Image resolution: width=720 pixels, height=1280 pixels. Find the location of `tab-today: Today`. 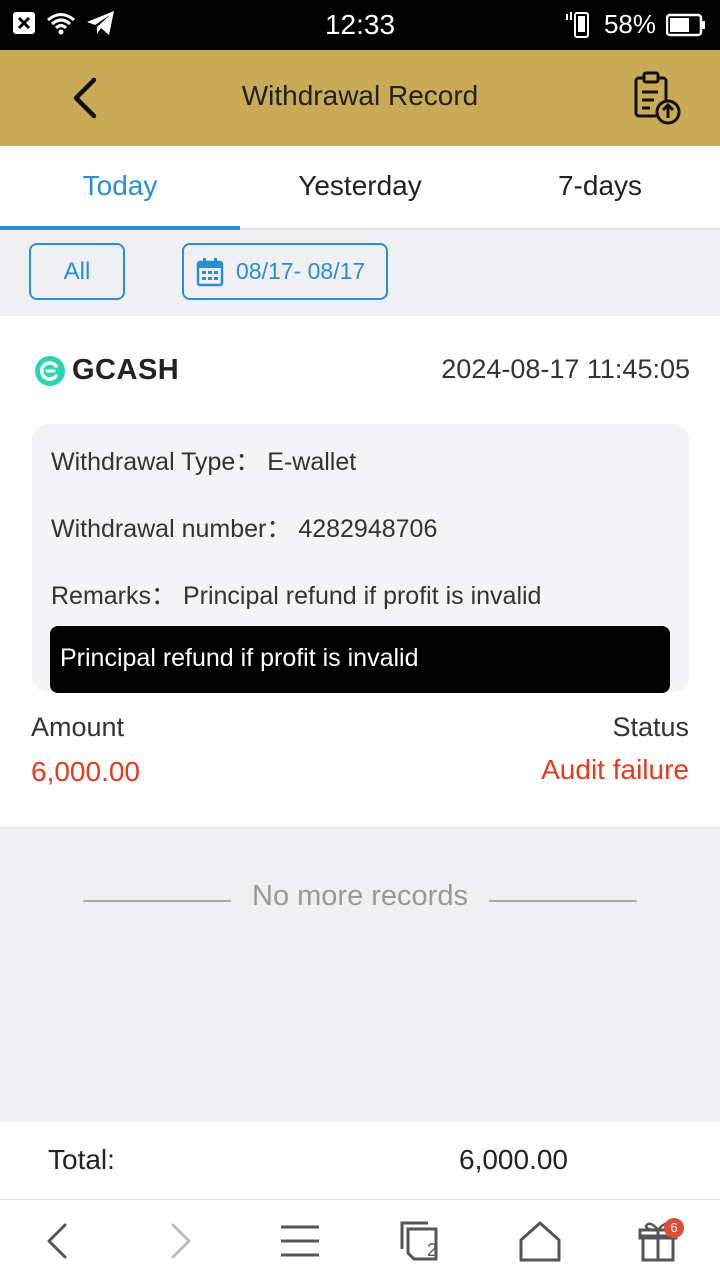

tab-today: Today is located at coordinates (120, 188).